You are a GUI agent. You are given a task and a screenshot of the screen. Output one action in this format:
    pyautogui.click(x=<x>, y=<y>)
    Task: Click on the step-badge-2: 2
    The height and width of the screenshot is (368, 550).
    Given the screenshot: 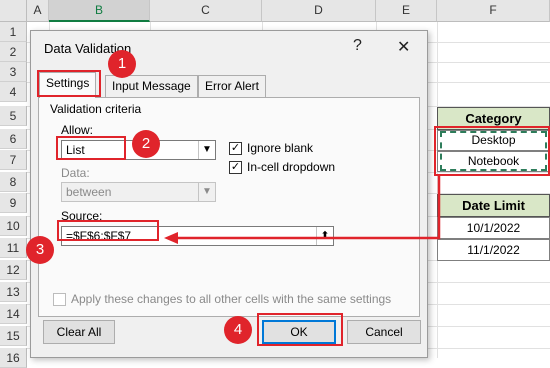 What is the action you would take?
    pyautogui.click(x=146, y=144)
    